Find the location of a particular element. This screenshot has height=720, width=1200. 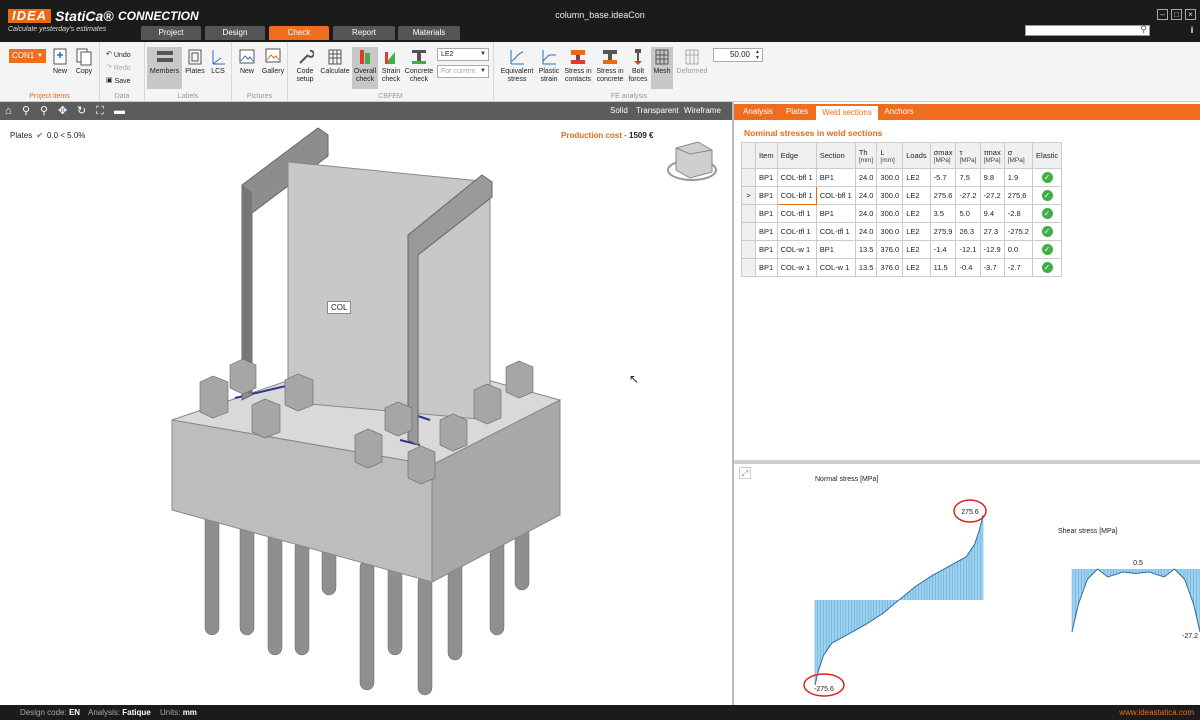

col-loads: Loads is located at coordinates (916, 155).